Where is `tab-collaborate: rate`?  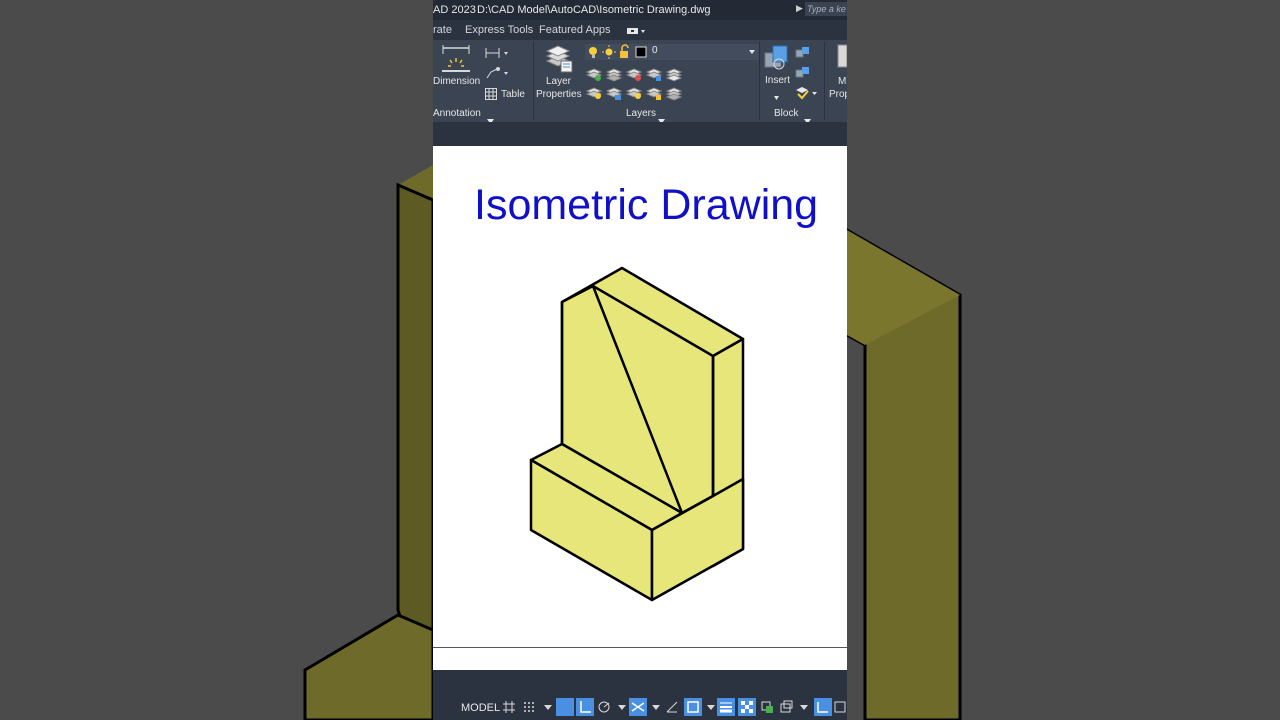
tab-collaborate: rate is located at coordinates (442, 30).